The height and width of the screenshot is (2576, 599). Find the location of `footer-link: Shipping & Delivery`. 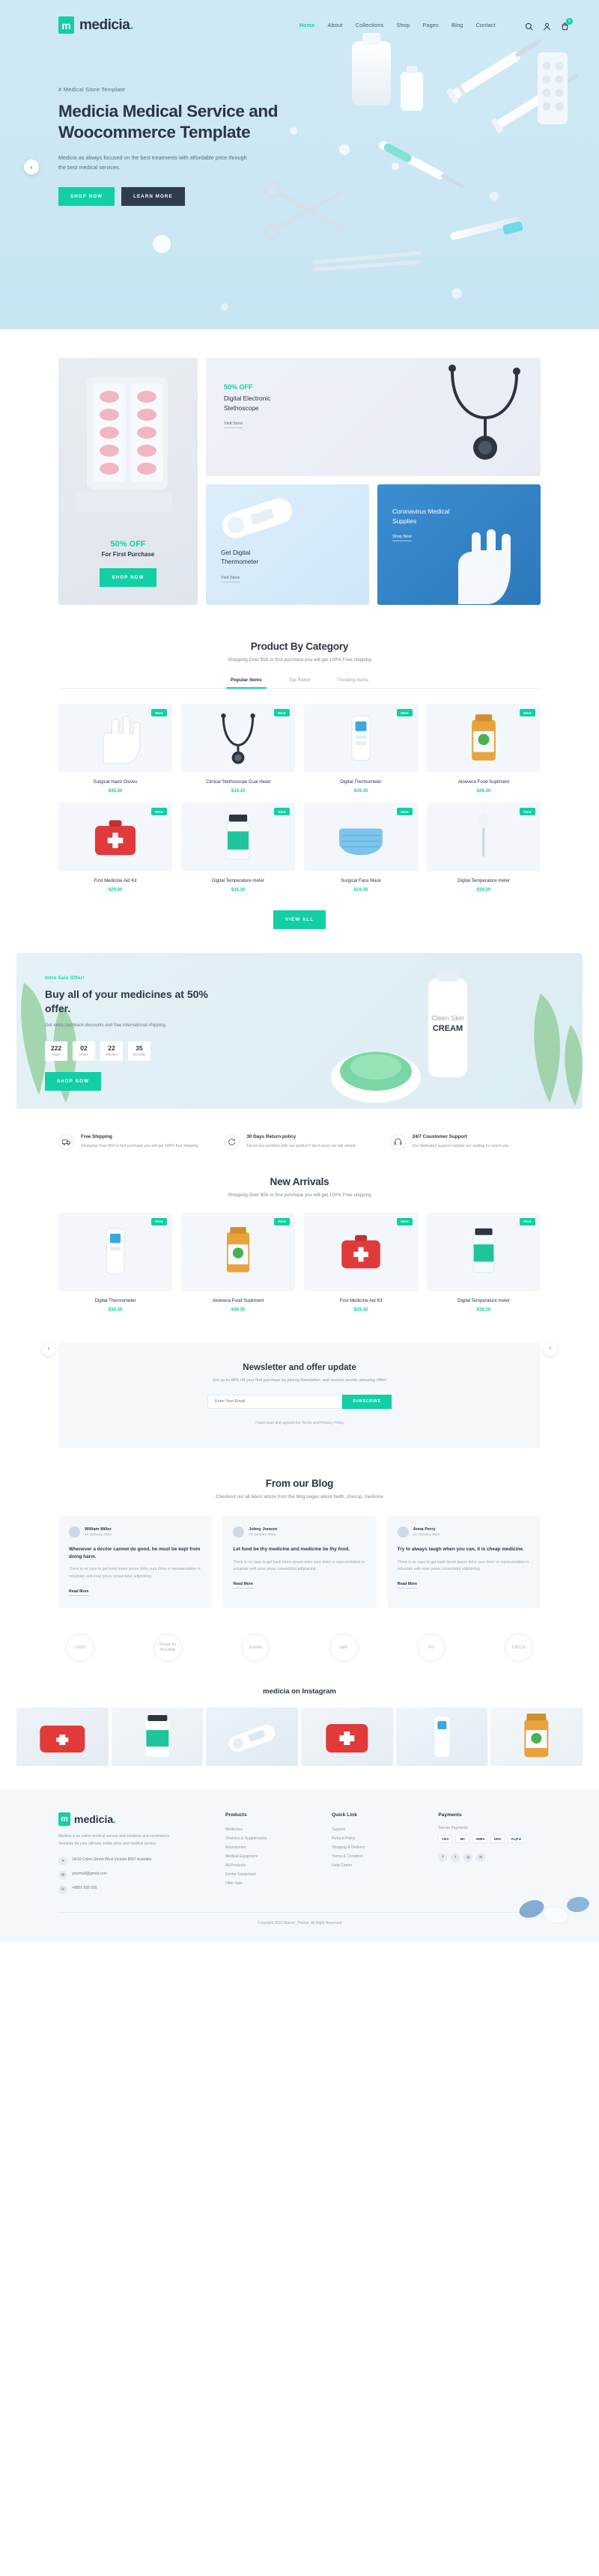

footer-link: Shipping & Delivery is located at coordinates (378, 1848).